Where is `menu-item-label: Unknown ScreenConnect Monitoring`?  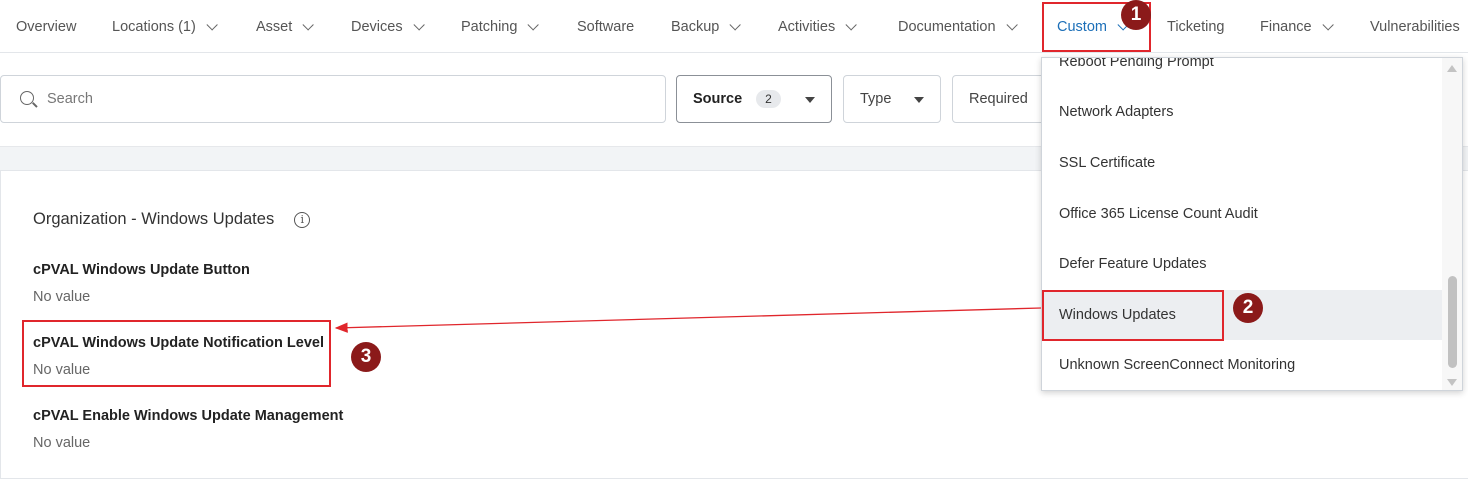 menu-item-label: Unknown ScreenConnect Monitoring is located at coordinates (1177, 365).